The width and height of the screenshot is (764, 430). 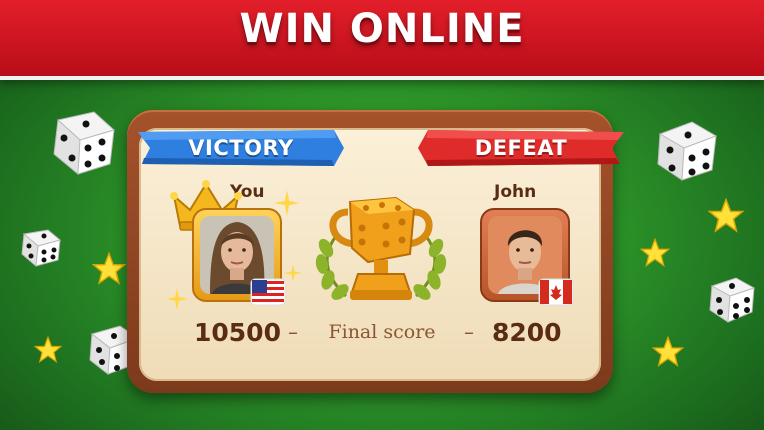 I want to click on player-name-john: John, so click(x=515, y=192).